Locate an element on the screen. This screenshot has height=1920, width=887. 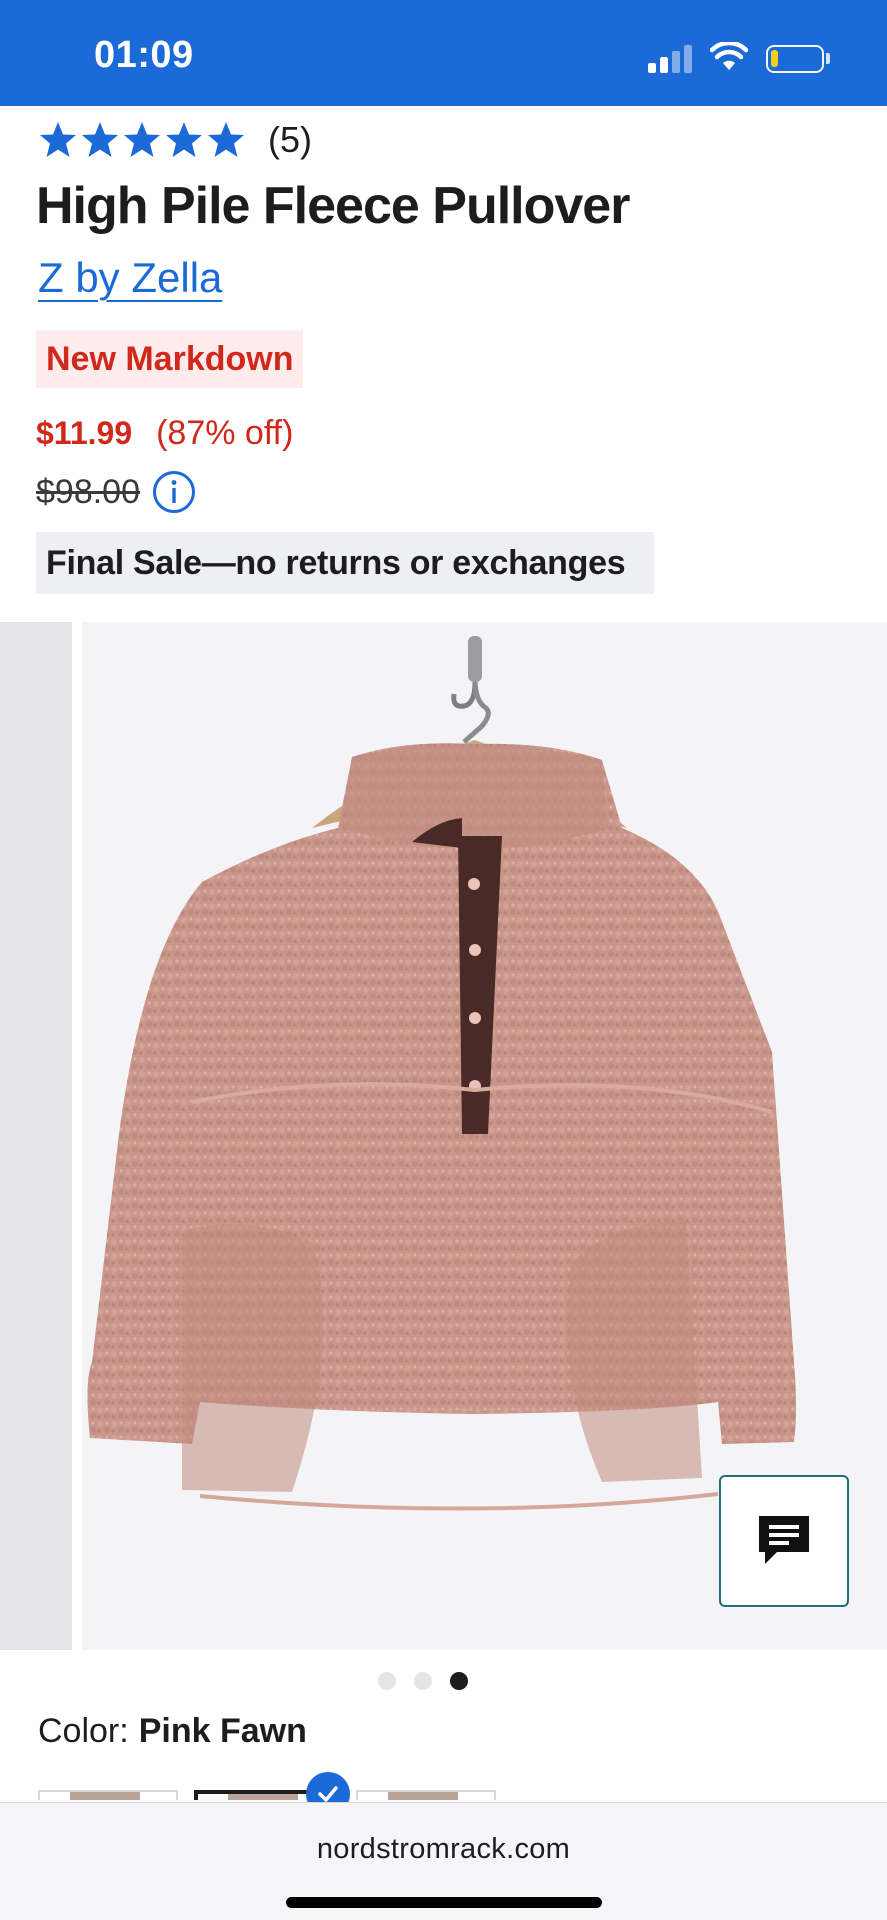
browser-bar: nordstromrack.com is located at coordinates (443, 1861).